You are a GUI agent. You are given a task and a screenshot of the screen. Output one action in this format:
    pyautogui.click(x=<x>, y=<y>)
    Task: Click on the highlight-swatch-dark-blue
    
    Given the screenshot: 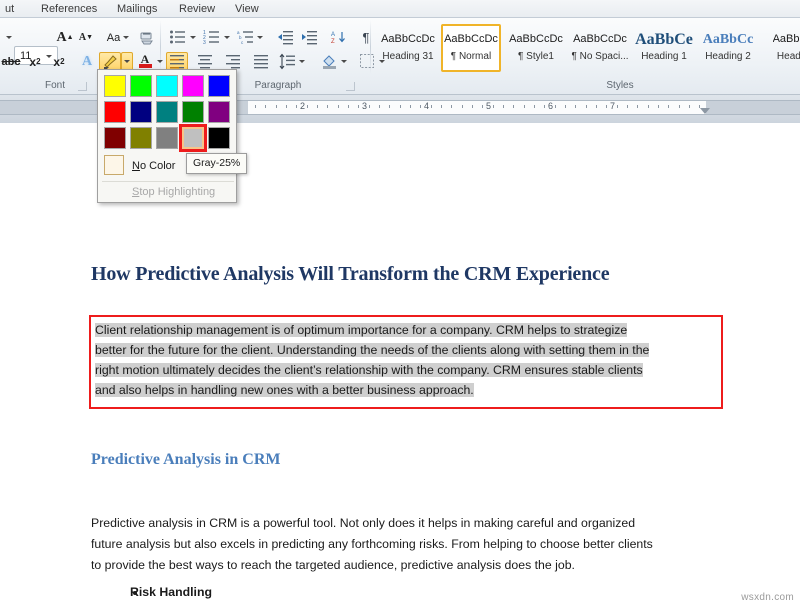 What is the action you would take?
    pyautogui.click(x=141, y=112)
    